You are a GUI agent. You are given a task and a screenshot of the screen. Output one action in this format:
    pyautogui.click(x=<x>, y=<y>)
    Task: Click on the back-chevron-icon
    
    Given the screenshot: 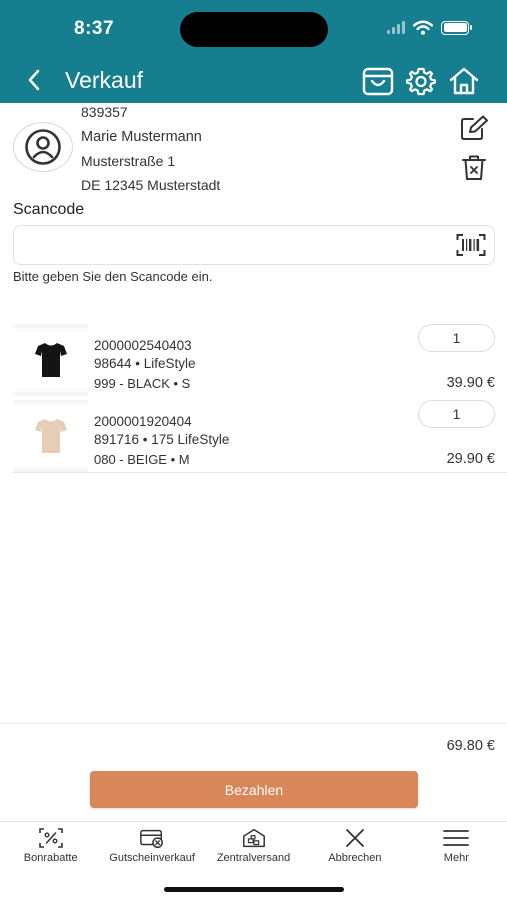 What is the action you would take?
    pyautogui.click(x=34, y=80)
    